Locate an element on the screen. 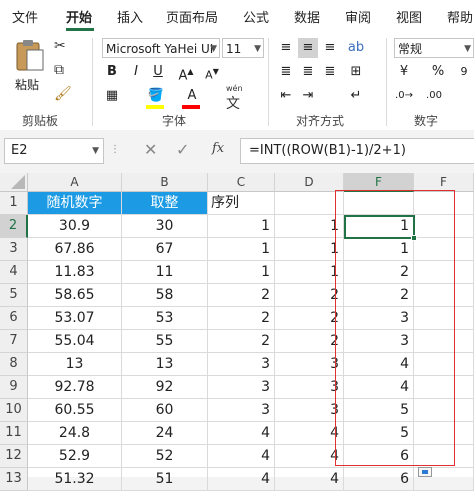  cell-c3: 1 is located at coordinates (241, 249).